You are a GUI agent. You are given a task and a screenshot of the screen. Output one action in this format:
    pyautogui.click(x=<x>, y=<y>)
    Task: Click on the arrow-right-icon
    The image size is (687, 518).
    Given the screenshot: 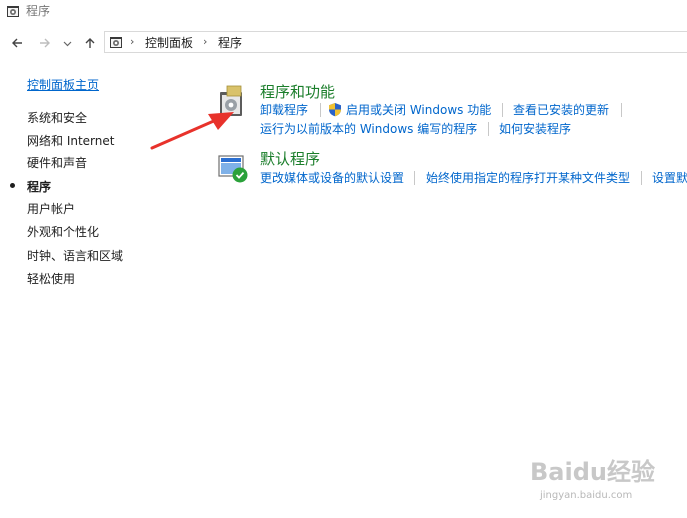 What is the action you would take?
    pyautogui.click(x=45, y=43)
    